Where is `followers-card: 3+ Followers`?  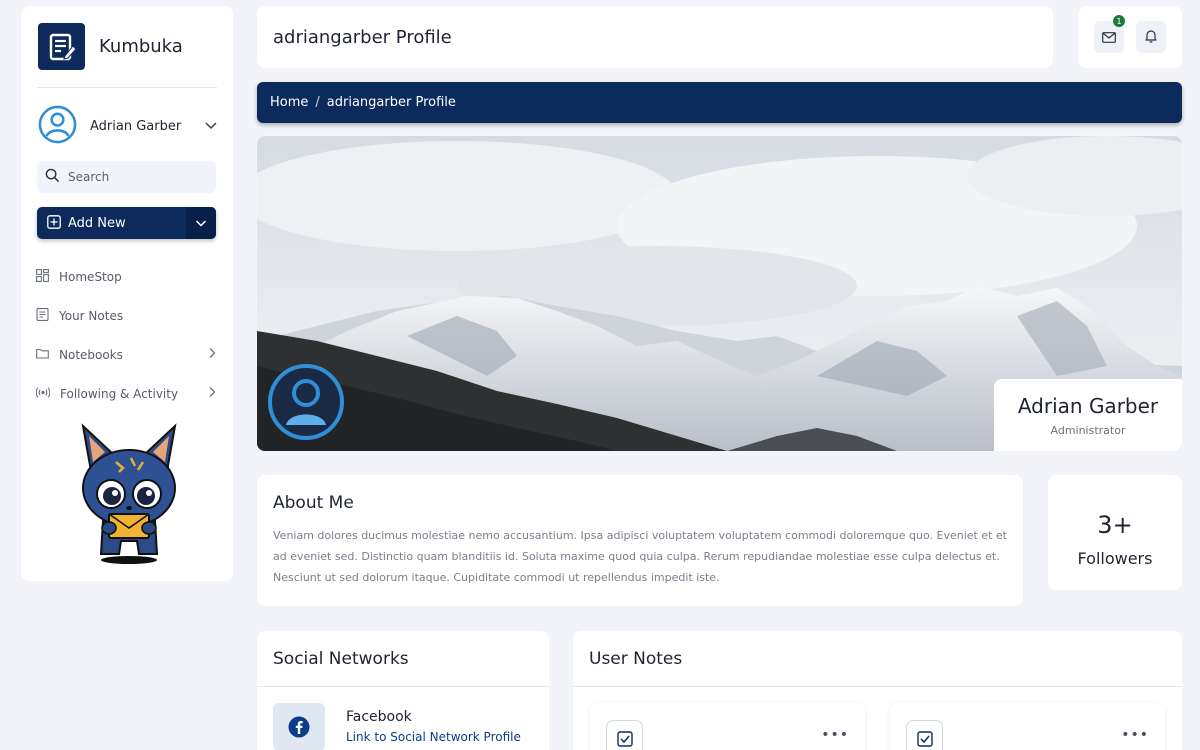 followers-card: 3+ Followers is located at coordinates (1115, 532).